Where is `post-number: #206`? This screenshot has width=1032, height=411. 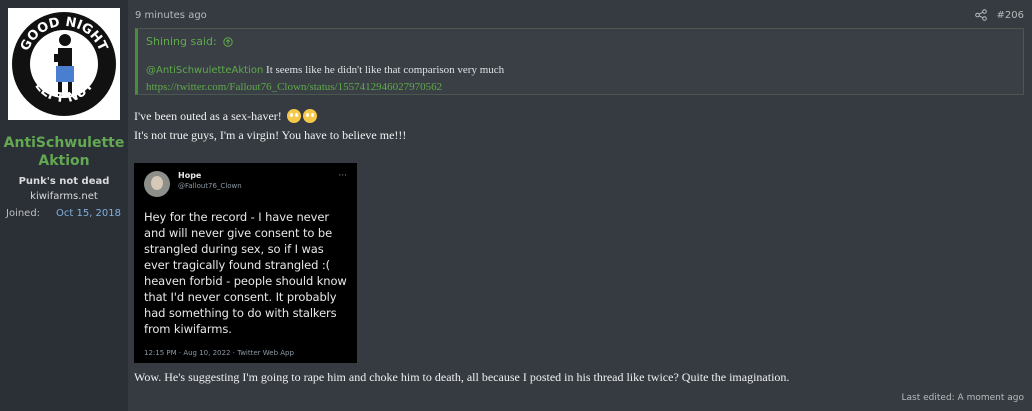
post-number: #206 is located at coordinates (1010, 15).